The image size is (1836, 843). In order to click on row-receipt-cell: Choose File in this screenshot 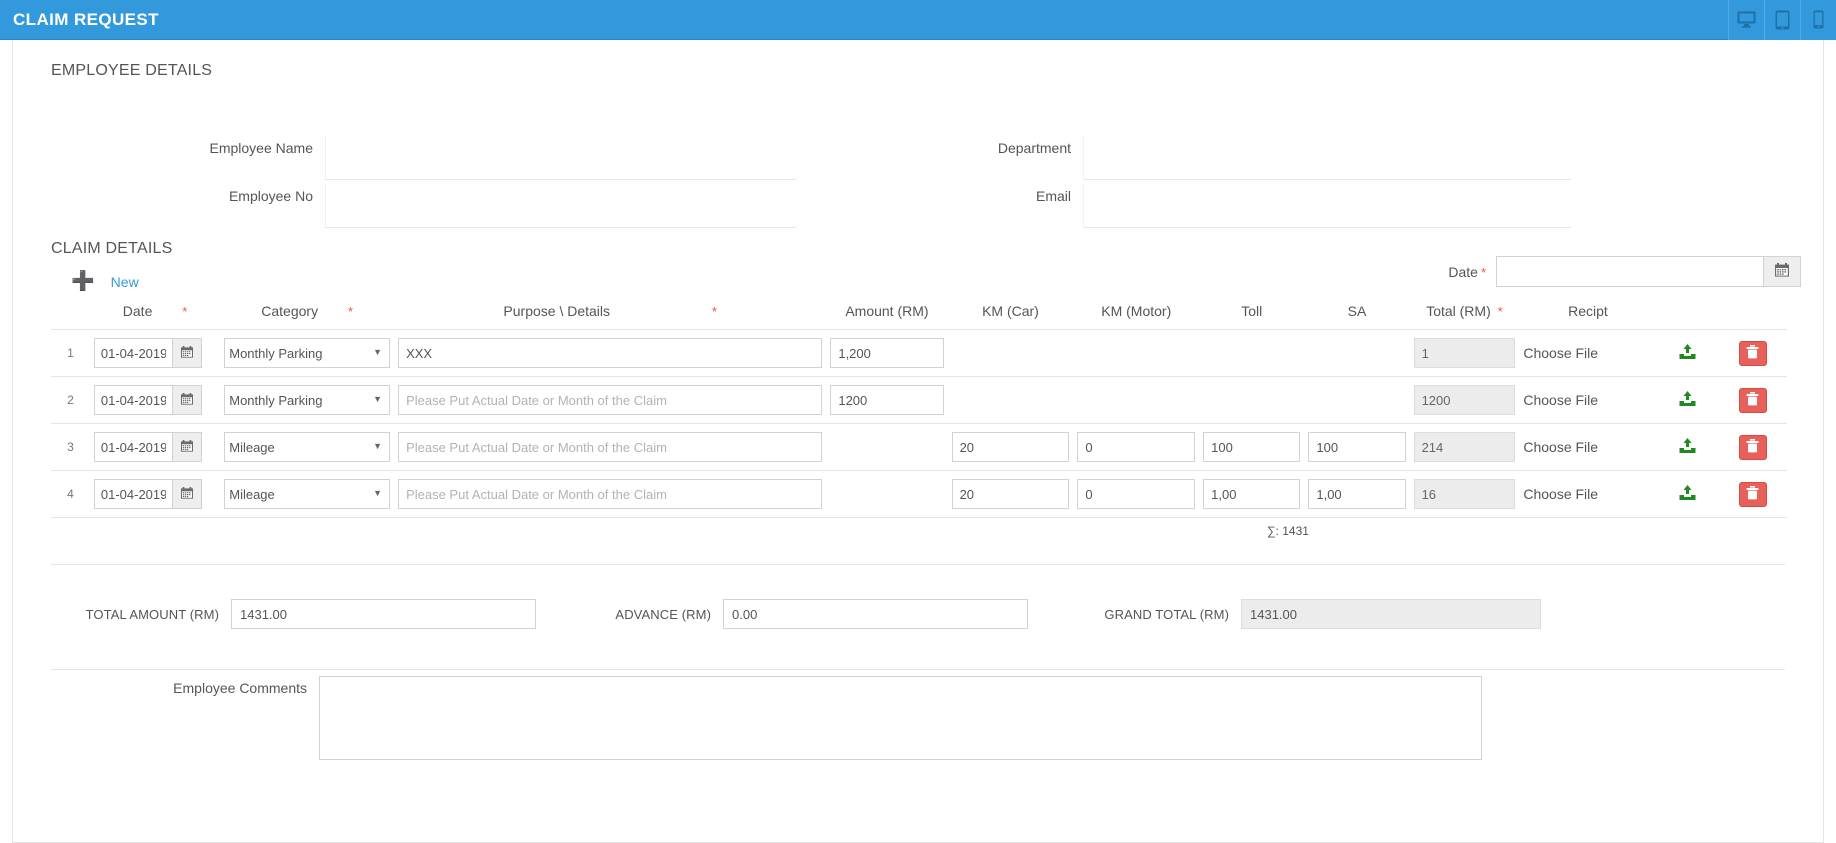, I will do `click(1587, 494)`.